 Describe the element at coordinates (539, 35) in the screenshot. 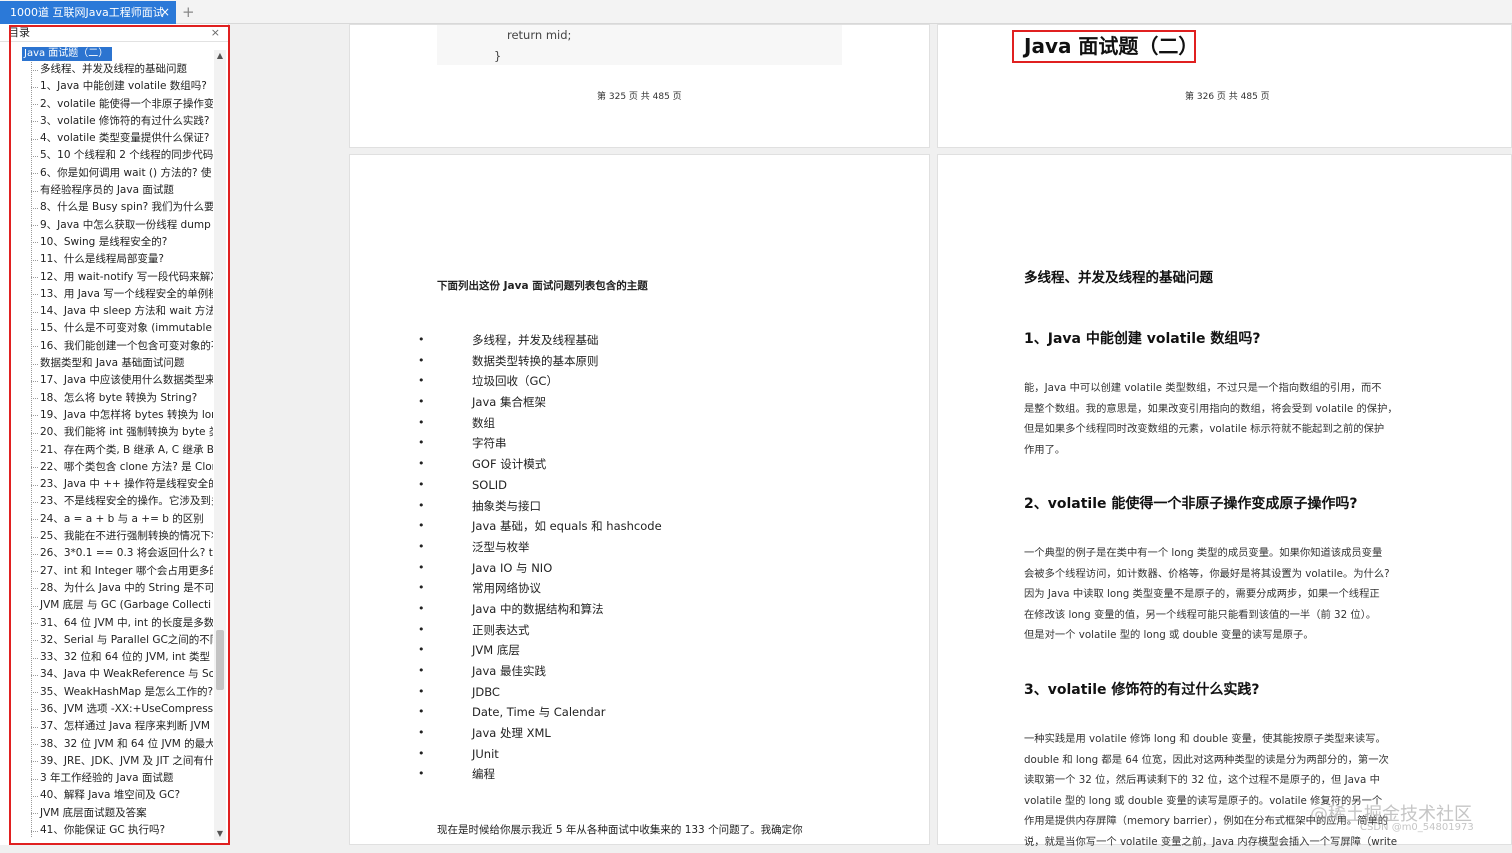

I see `code-line: return mid;` at that location.